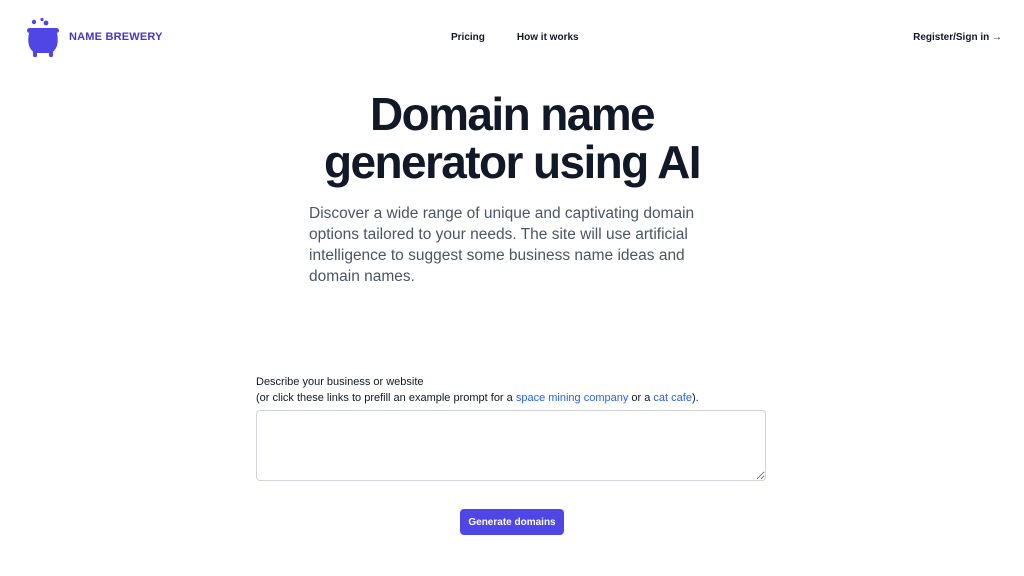  I want to click on nav-how-it-works: How it works, so click(548, 38).